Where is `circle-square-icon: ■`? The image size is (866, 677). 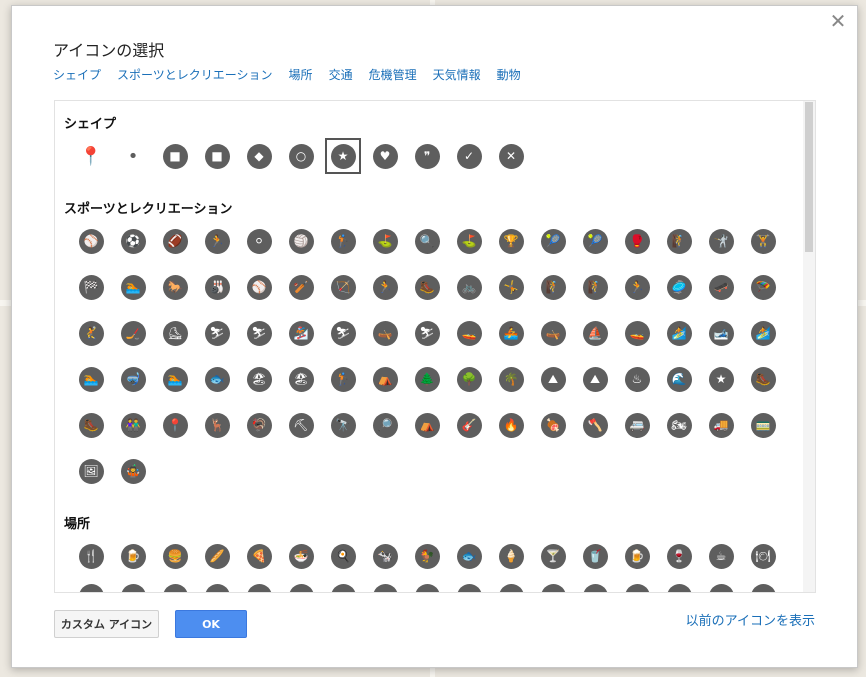
circle-square-icon: ■ is located at coordinates (175, 156).